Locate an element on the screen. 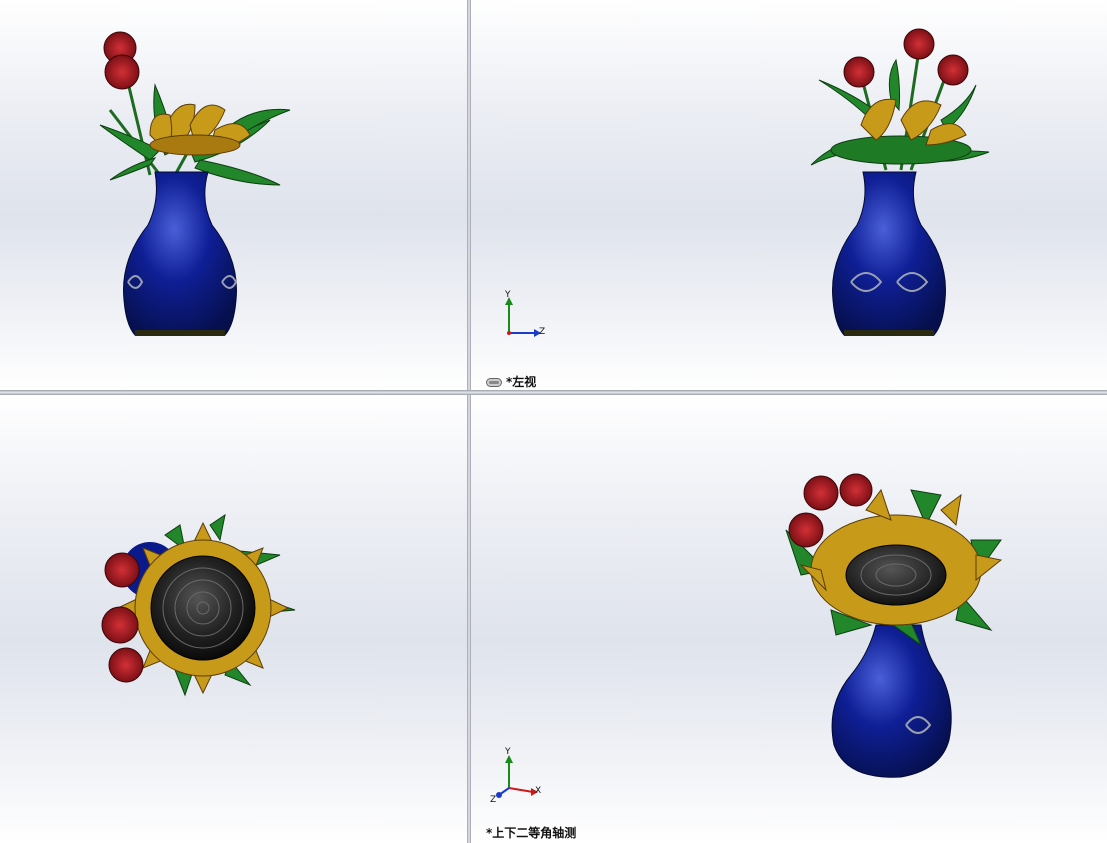 This screenshot has width=1107, height=843. view-name-left: *左视 is located at coordinates (511, 381).